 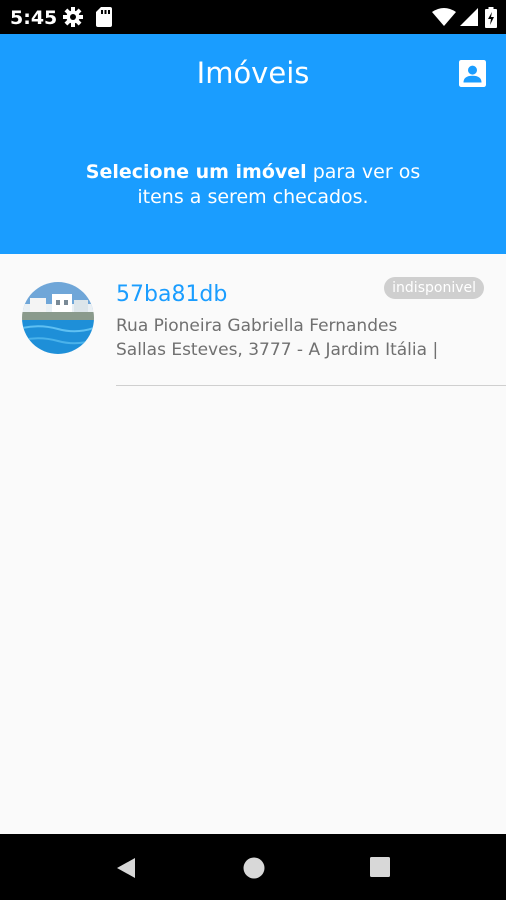 I want to click on status-time: 5:45, so click(x=34, y=18).